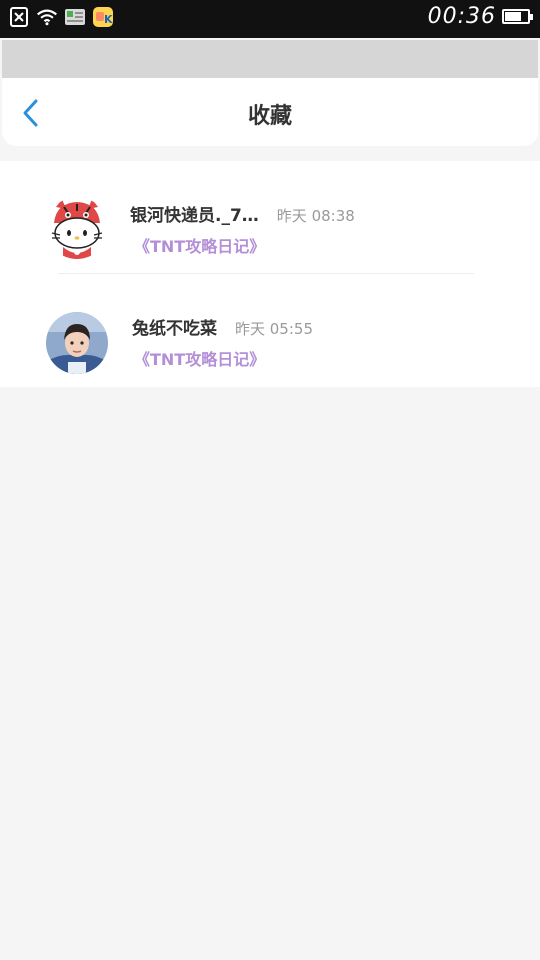  I want to click on svg-text: K, so click(108, 19).